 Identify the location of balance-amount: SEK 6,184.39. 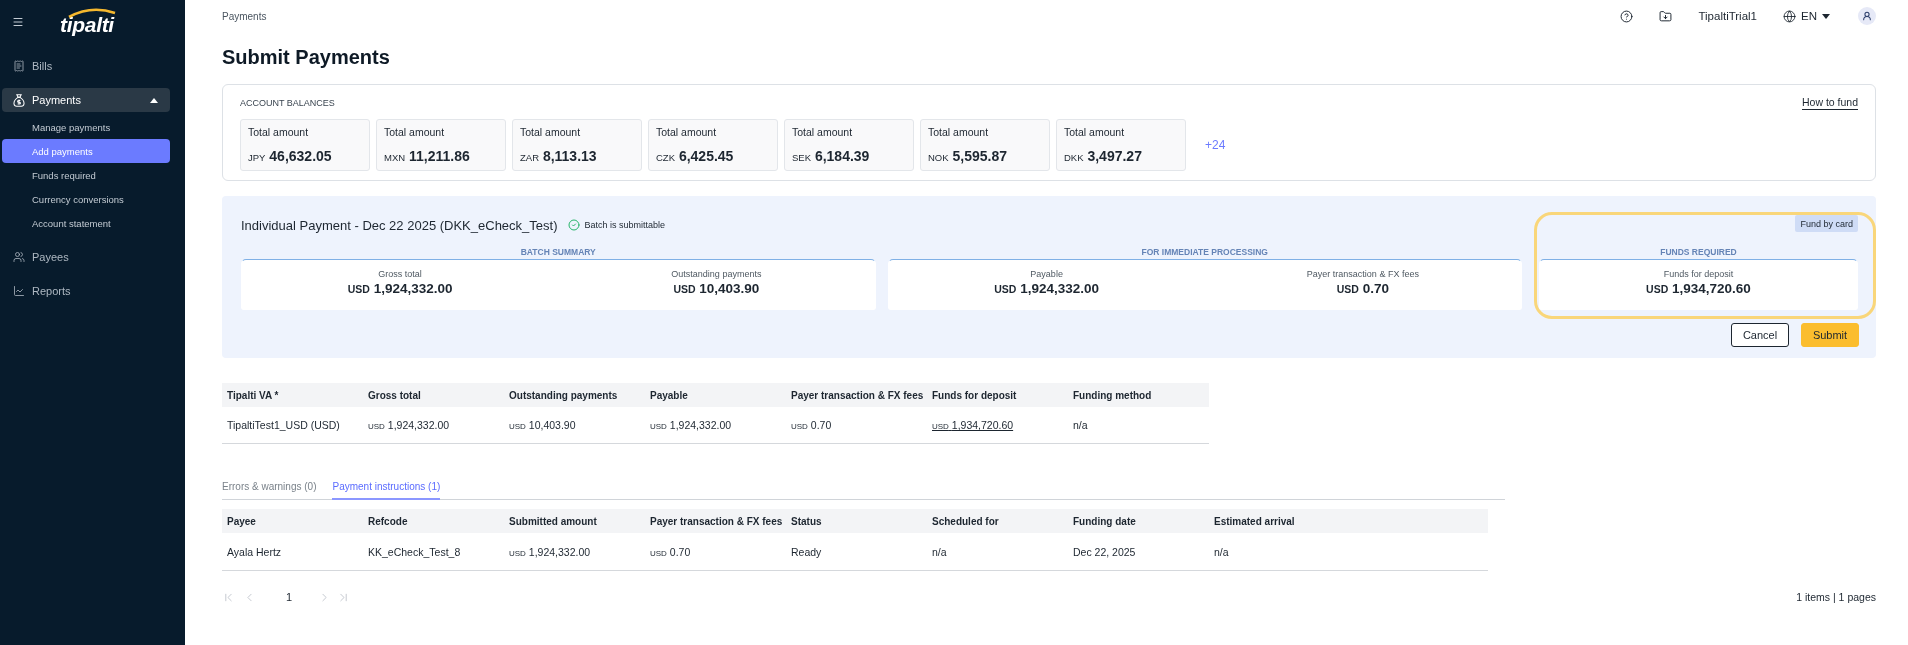
(831, 156).